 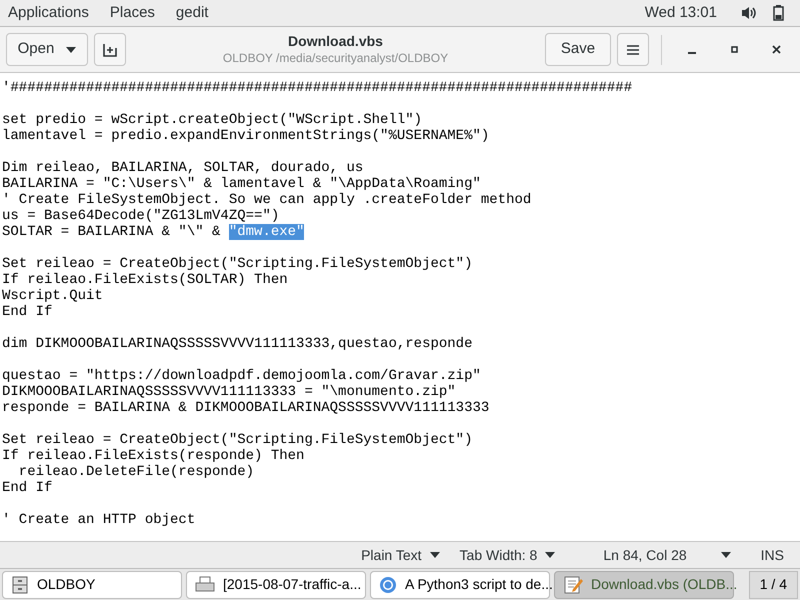 I want to click on top-bar-menu: gedit, so click(x=192, y=13).